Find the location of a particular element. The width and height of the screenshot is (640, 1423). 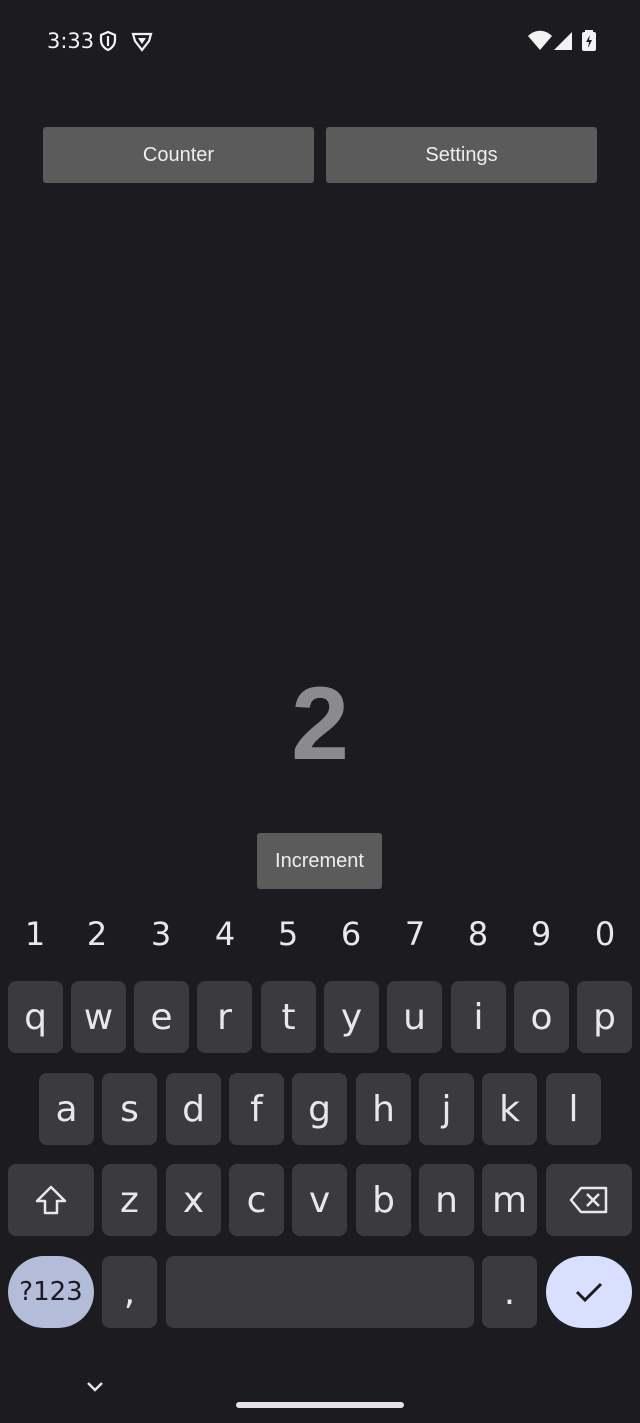

key-4: 4 is located at coordinates (225, 934).